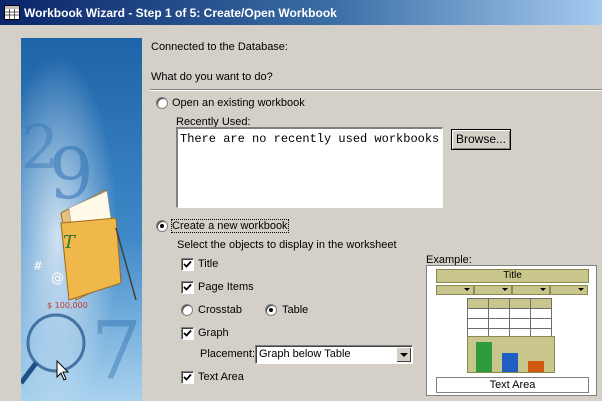  I want to click on svg-text: 7, so click(116, 350).